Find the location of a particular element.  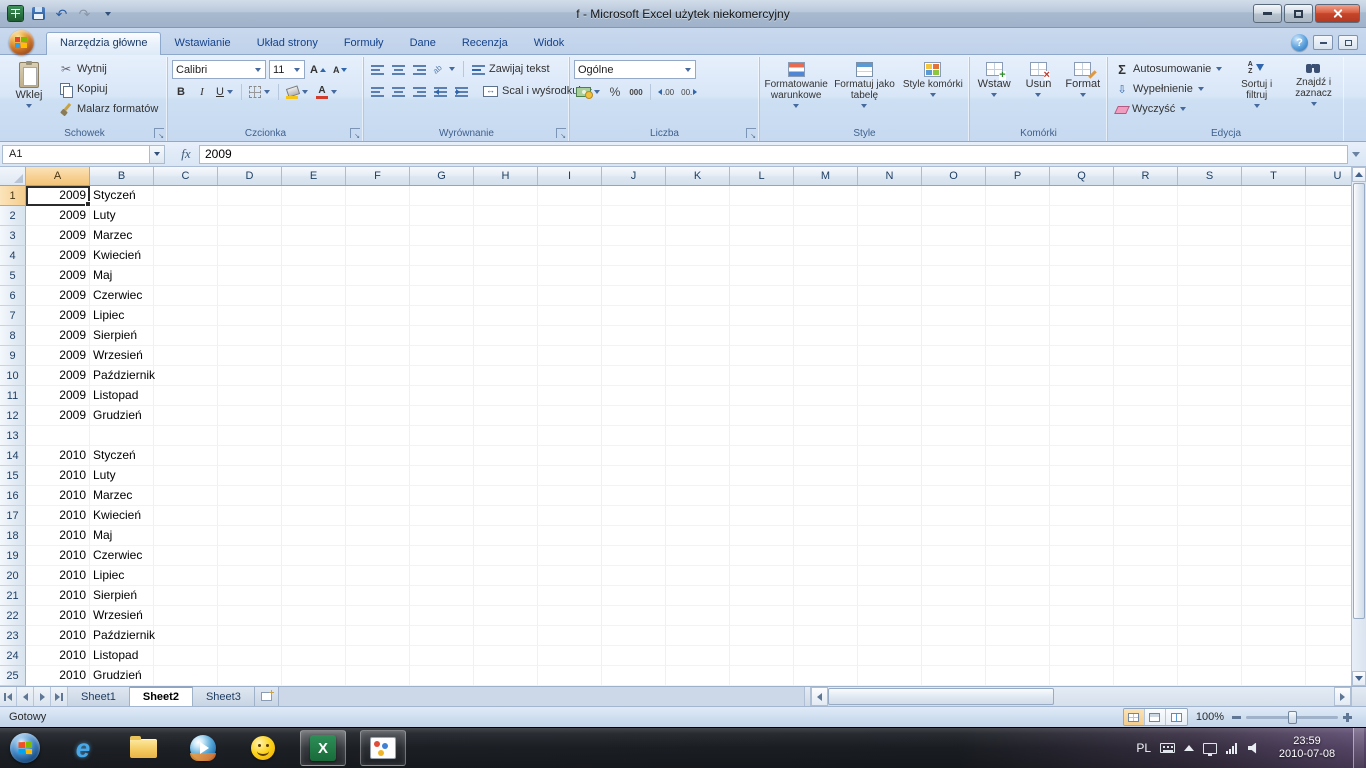

cell-M5 is located at coordinates (826, 276).